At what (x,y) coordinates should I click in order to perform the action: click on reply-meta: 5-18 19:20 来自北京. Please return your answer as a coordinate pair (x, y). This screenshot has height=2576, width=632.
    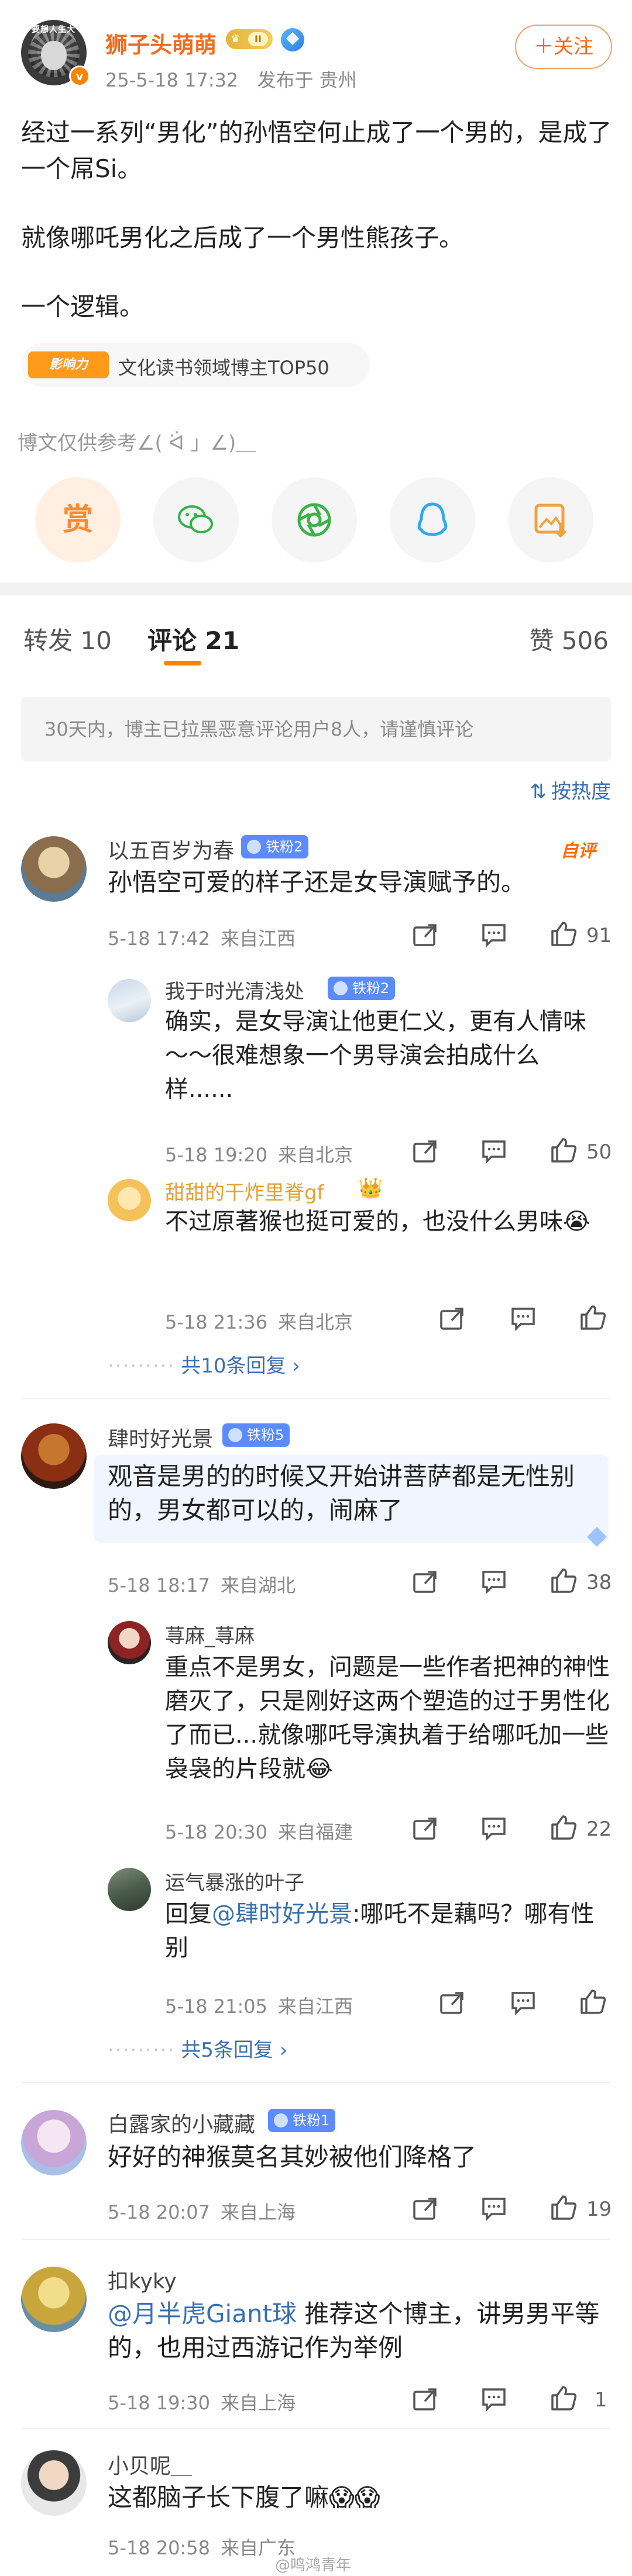
    Looking at the image, I should click on (264, 1154).